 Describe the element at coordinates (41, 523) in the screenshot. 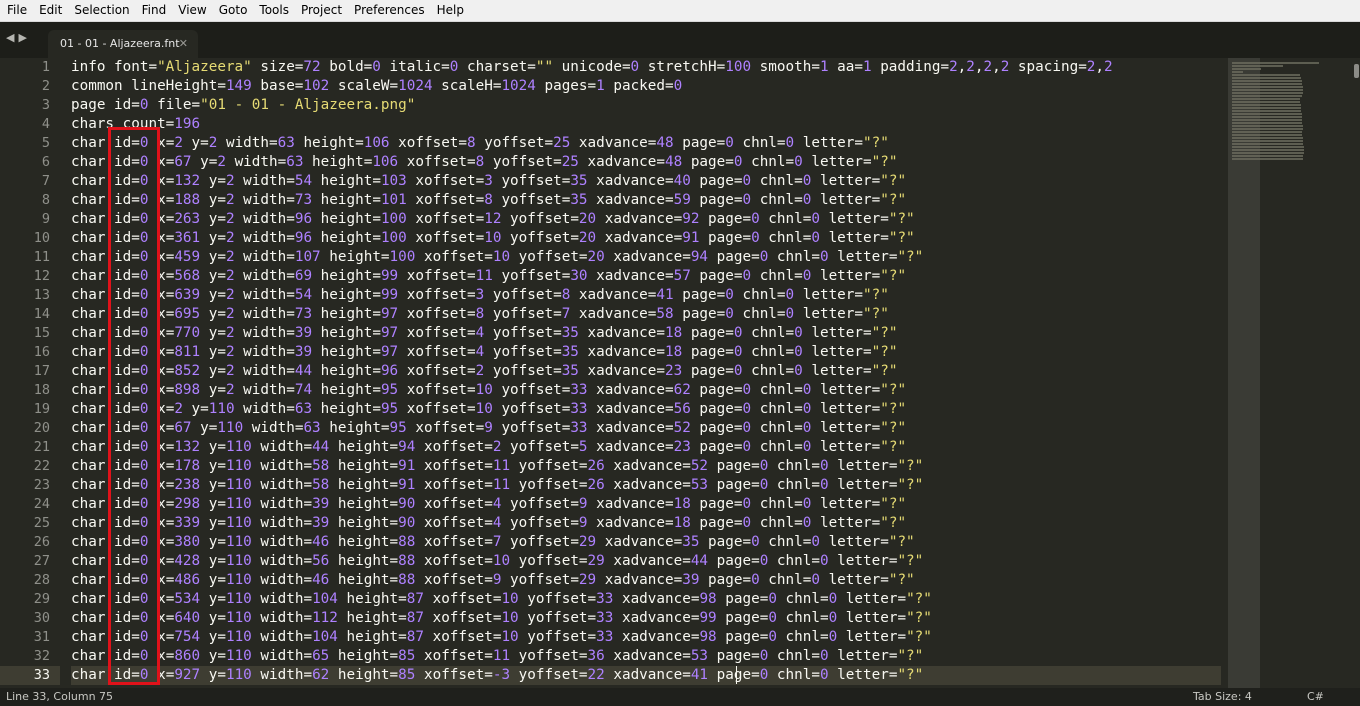

I see `line-number: 25` at that location.